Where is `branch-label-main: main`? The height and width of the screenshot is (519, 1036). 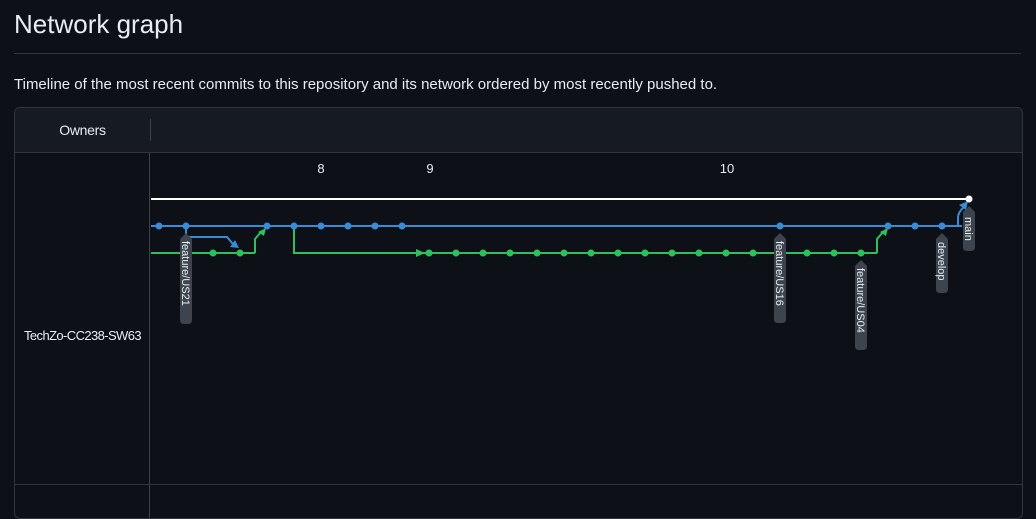
branch-label-main: main is located at coordinates (968, 228).